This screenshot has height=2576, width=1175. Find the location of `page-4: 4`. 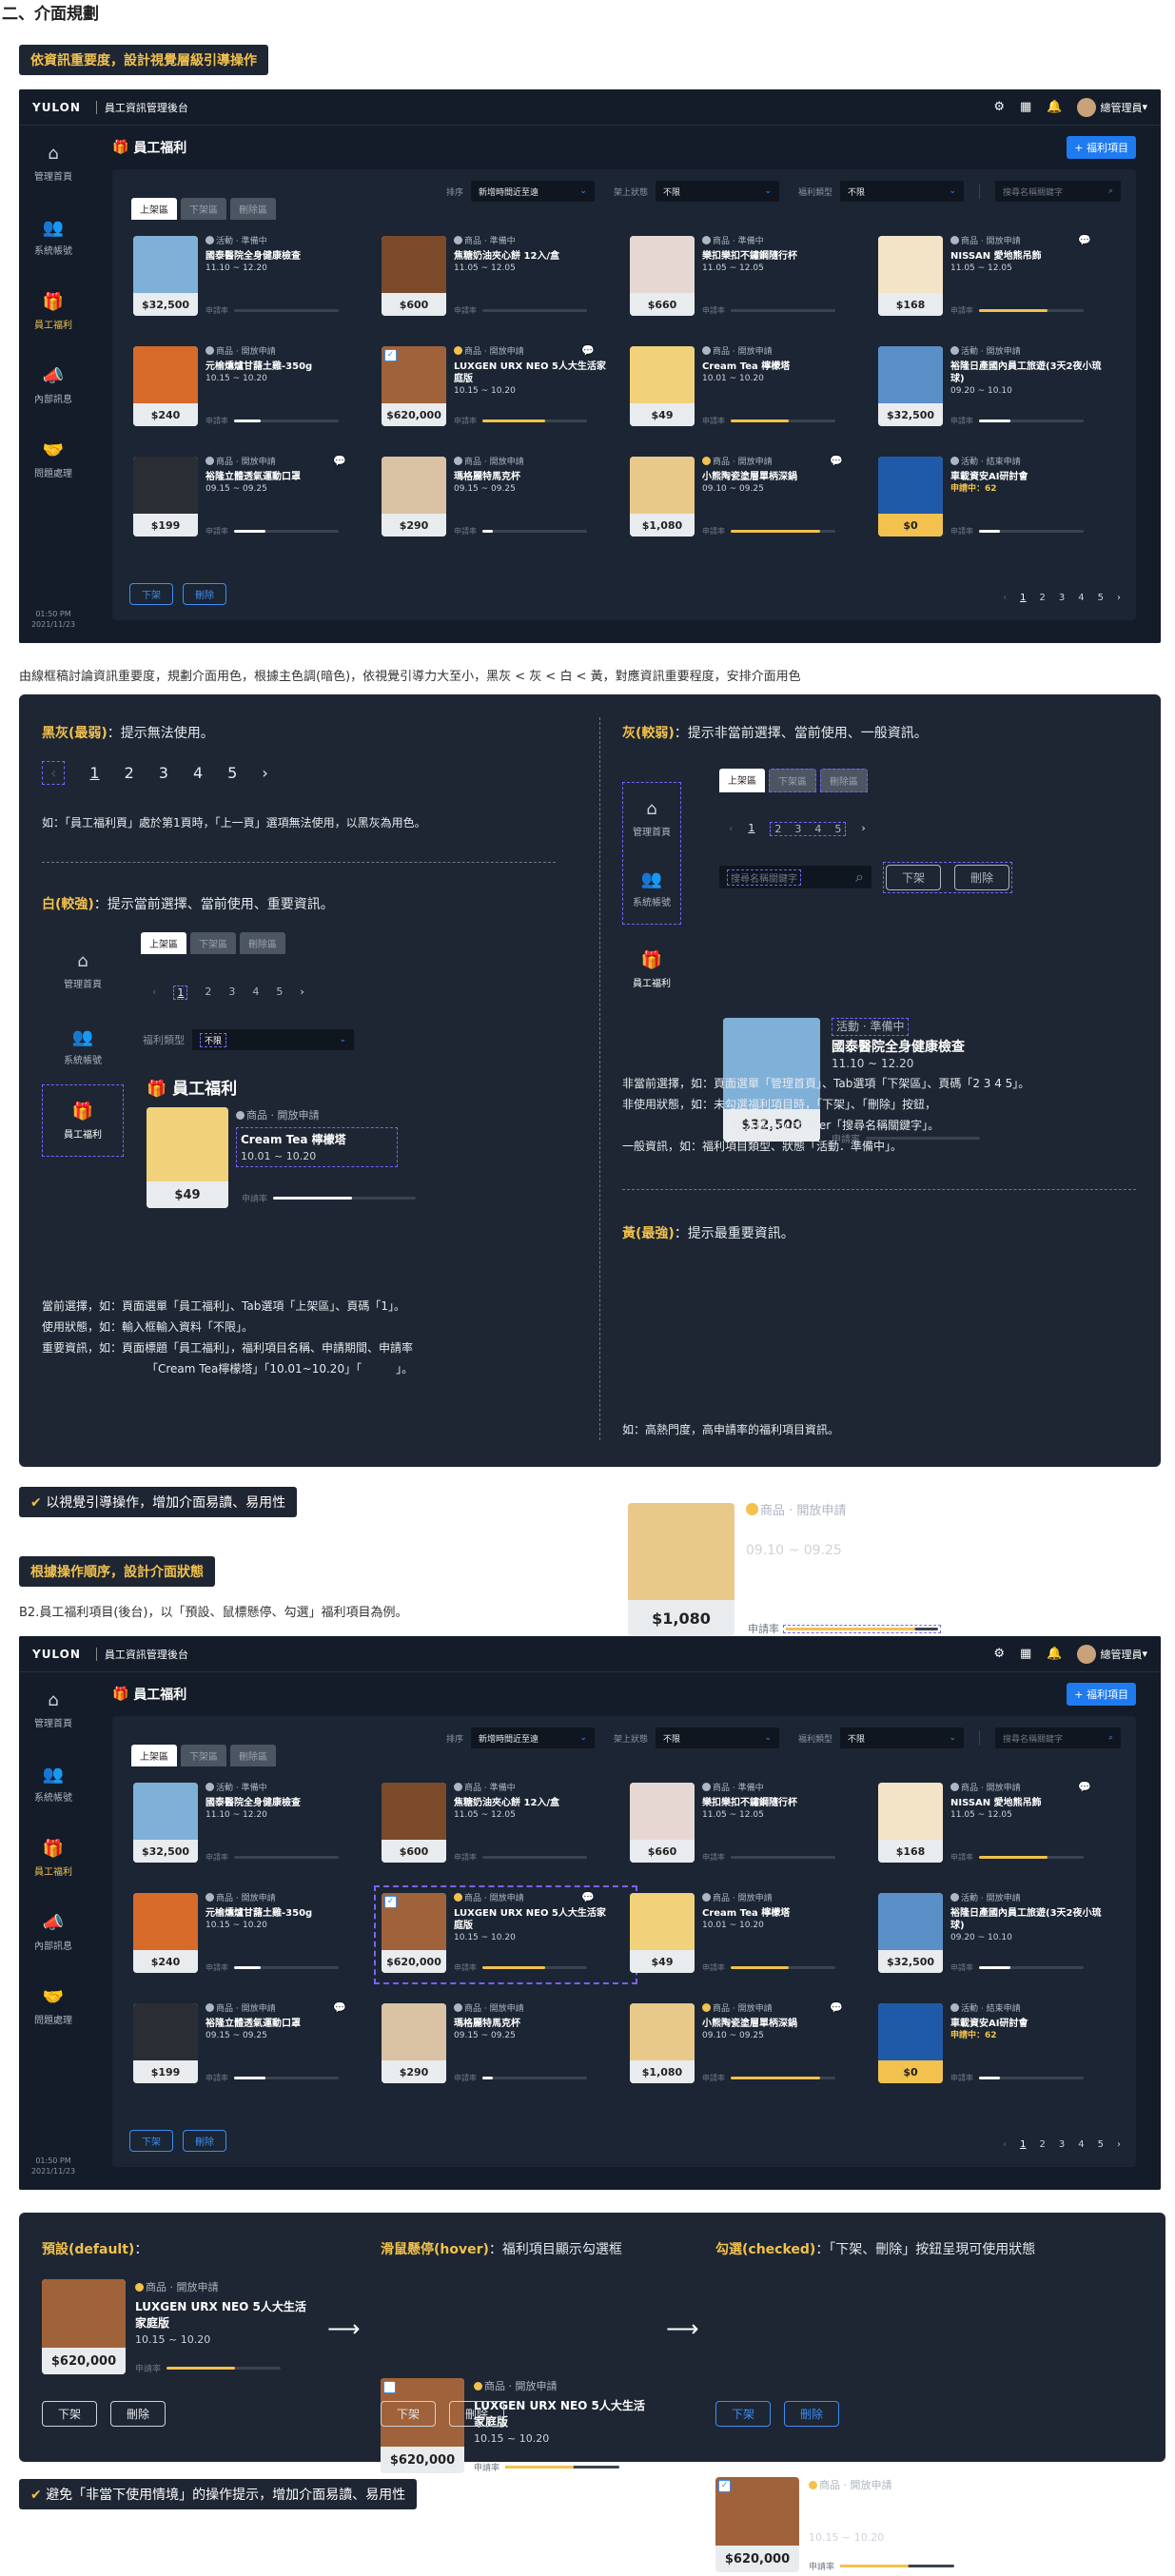

page-4: 4 is located at coordinates (198, 773).